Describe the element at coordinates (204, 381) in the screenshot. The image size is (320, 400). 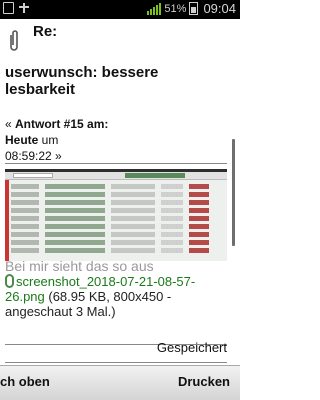
I see `print-button: Drucken` at that location.